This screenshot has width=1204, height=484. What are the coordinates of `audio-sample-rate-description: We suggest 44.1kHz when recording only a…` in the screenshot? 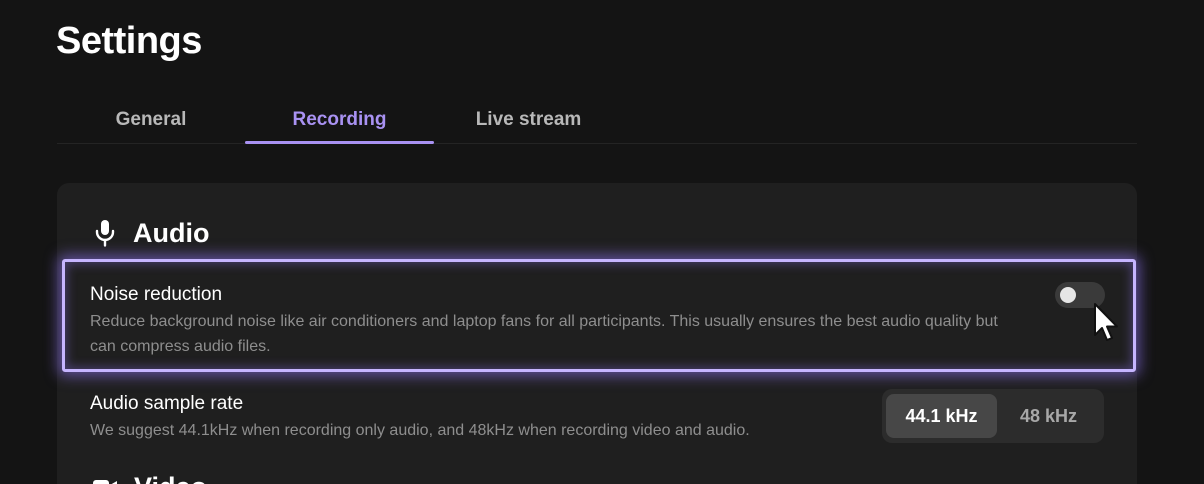 It's located at (420, 430).